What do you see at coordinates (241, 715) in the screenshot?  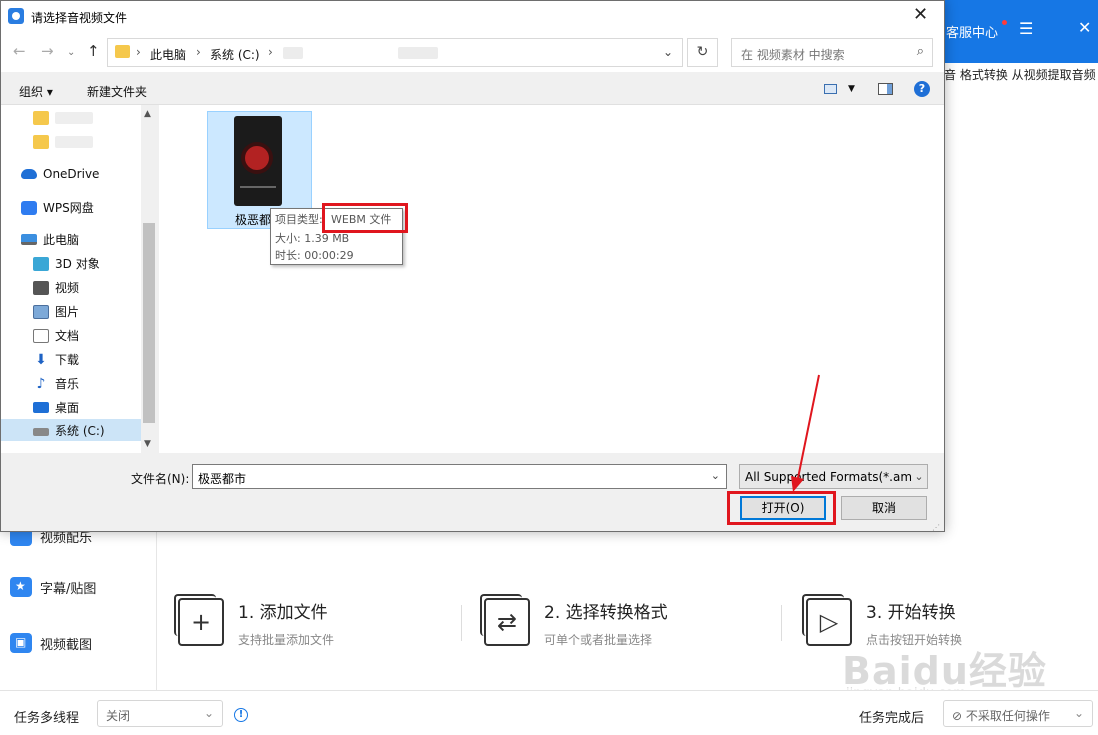 I see `info-icon: !` at bounding box center [241, 715].